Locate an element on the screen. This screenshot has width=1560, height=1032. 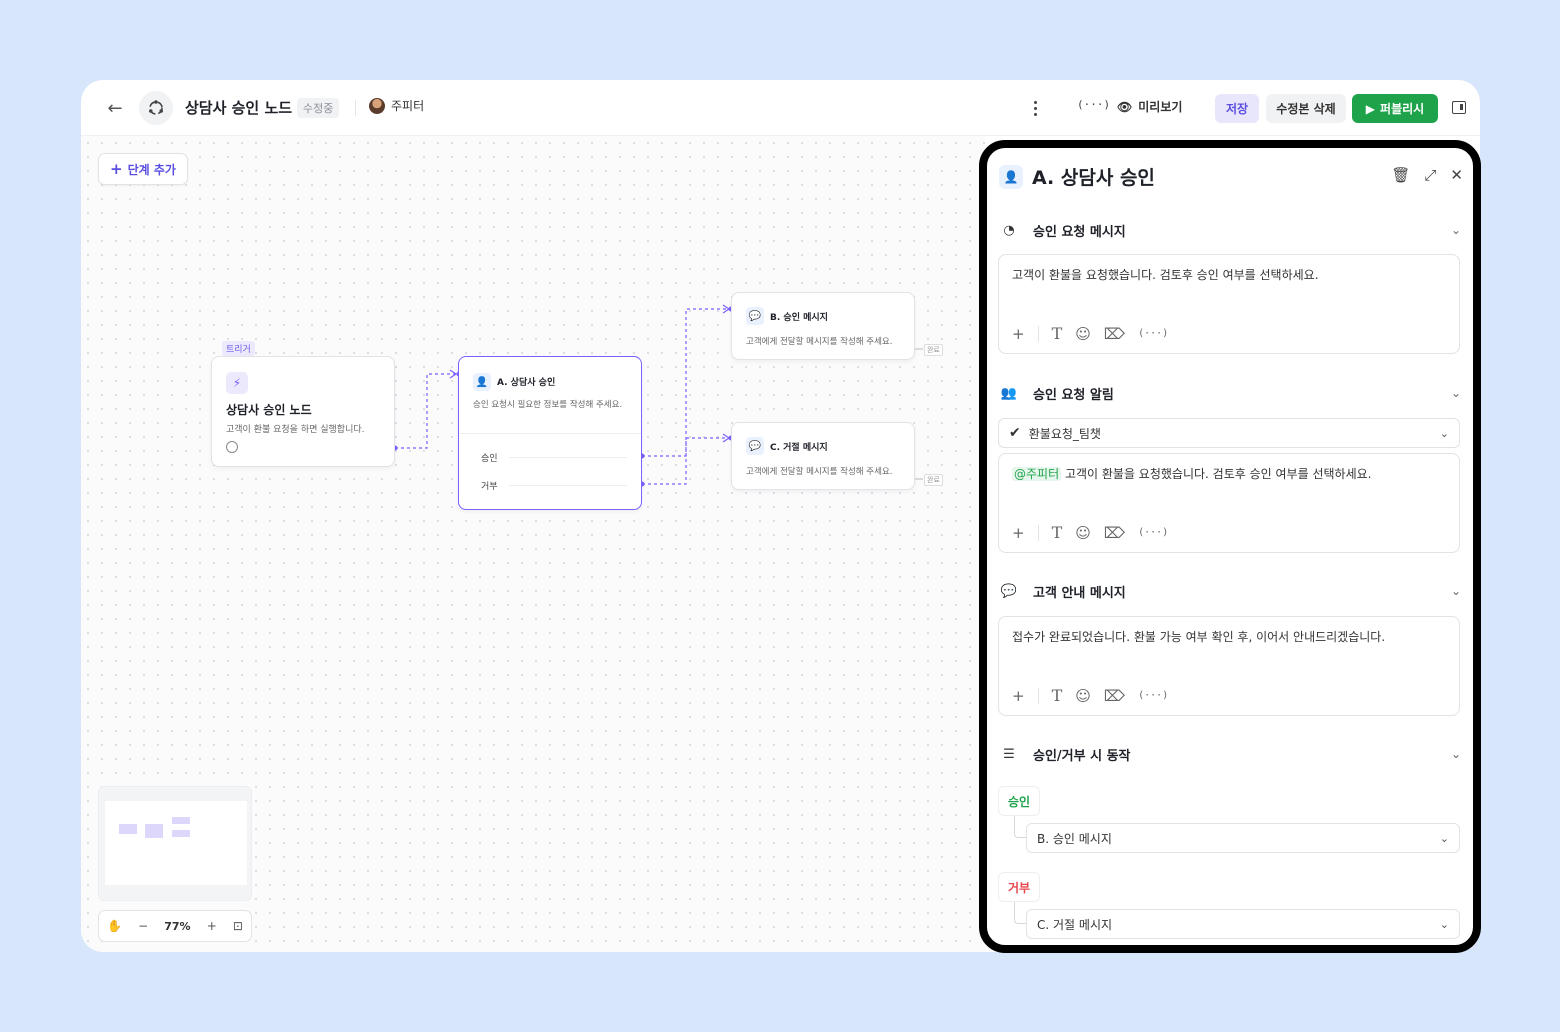
trash-icon: 🗑 is located at coordinates (1400, 175).